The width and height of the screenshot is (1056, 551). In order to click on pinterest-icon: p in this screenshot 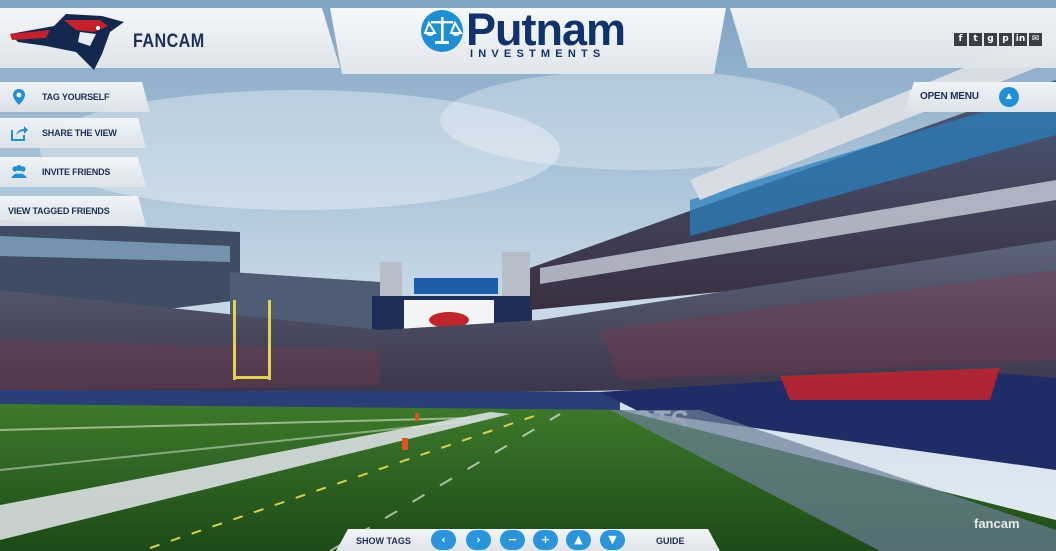, I will do `click(1005, 39)`.